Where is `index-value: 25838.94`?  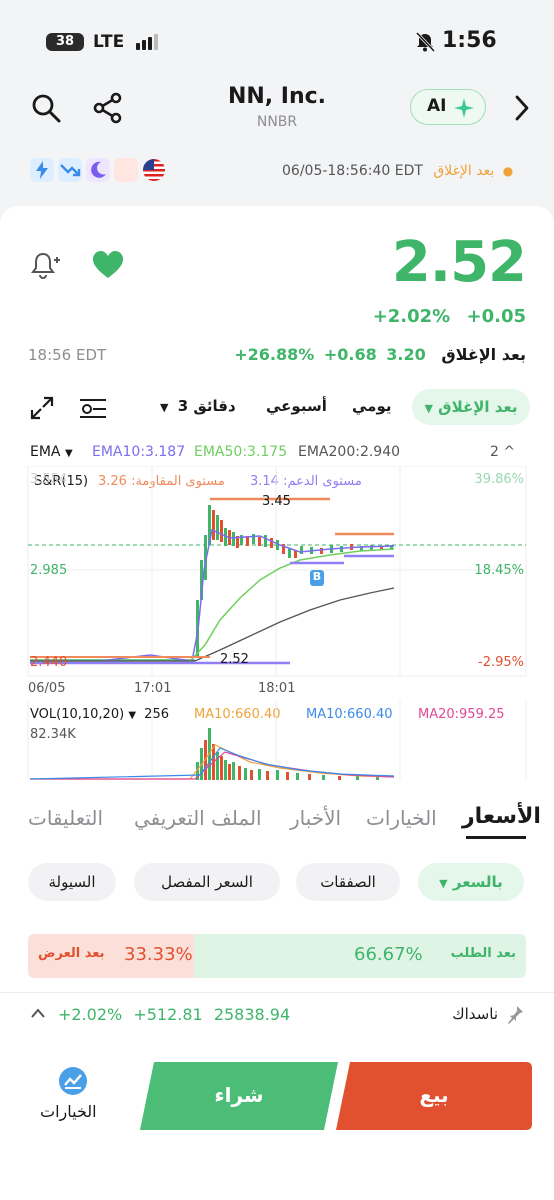 index-value: 25838.94 is located at coordinates (252, 1014).